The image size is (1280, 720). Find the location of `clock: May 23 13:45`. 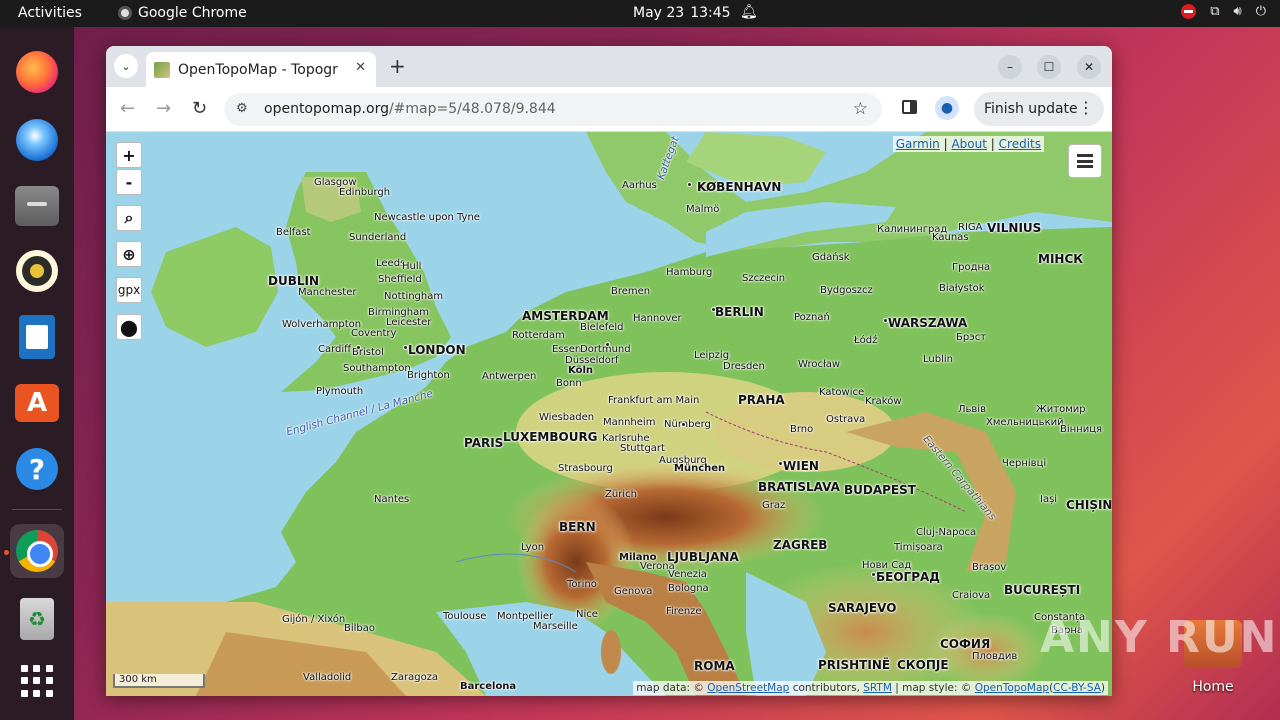

clock: May 23 13:45 is located at coordinates (682, 13).